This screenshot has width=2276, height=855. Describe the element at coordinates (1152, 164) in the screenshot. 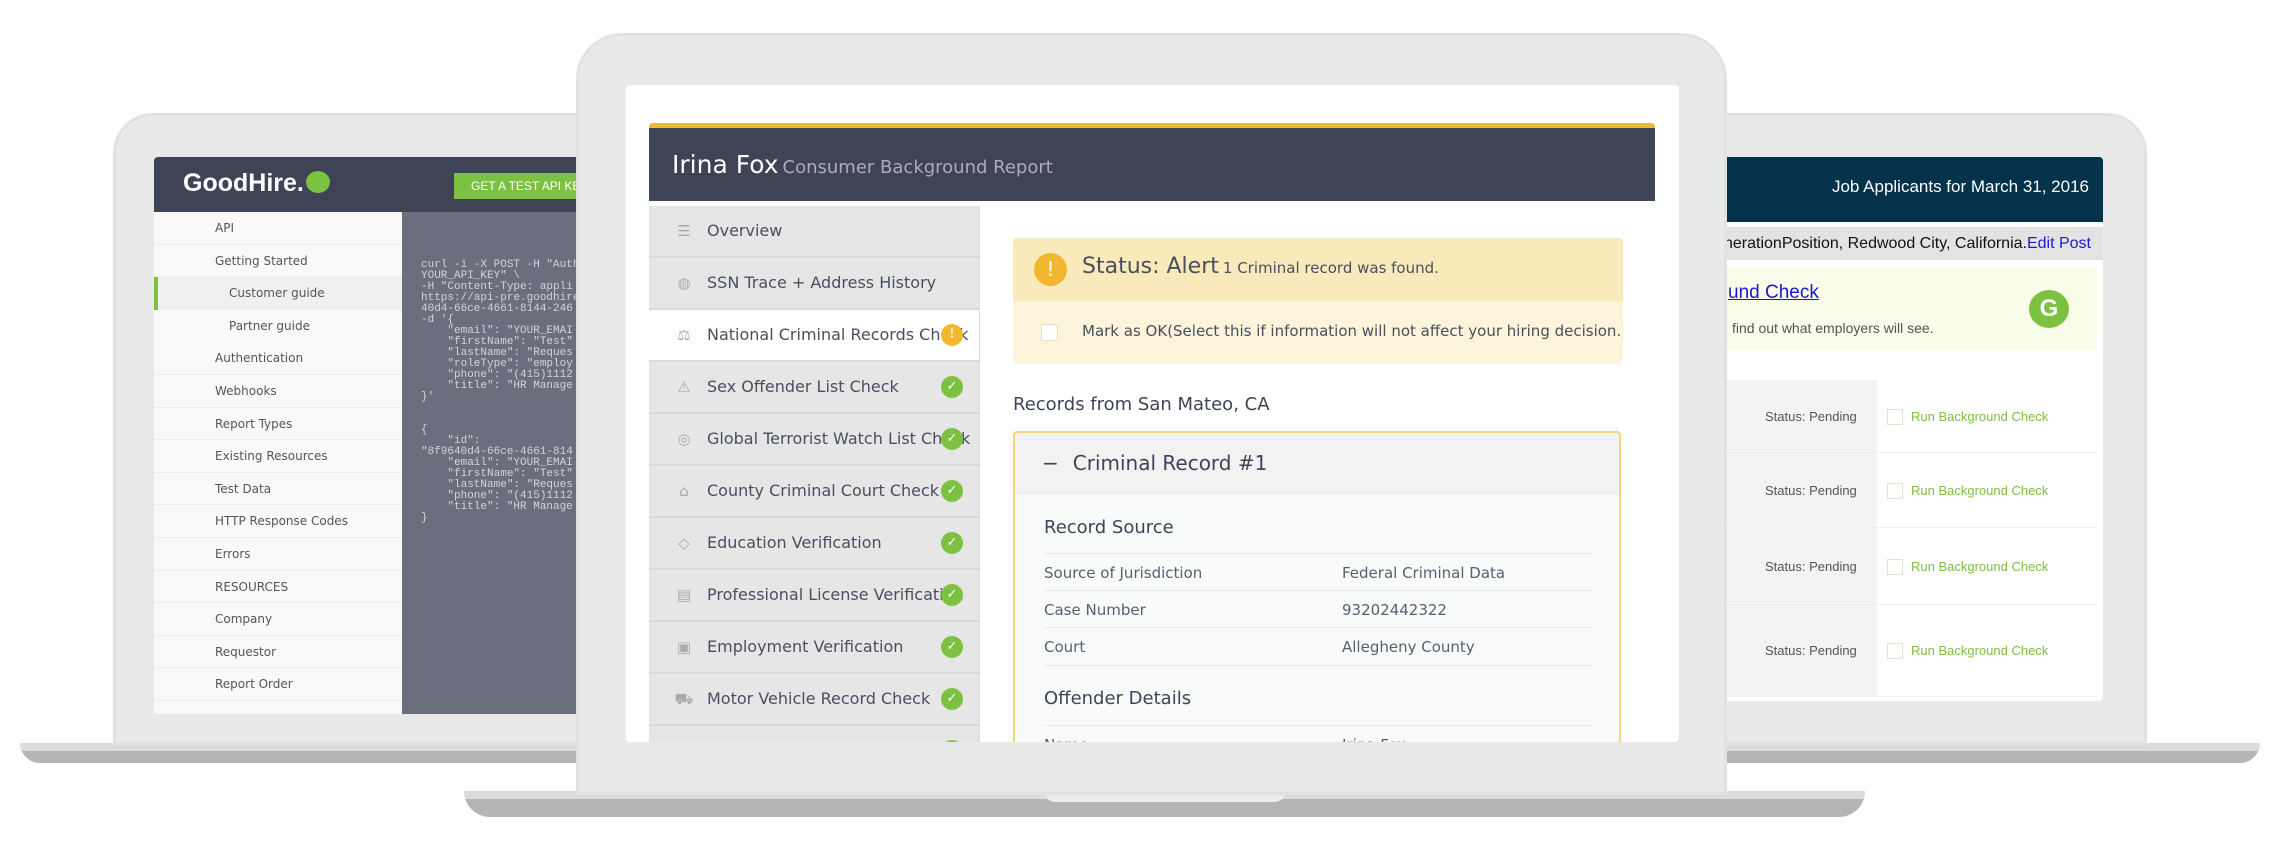

I see `report-header: Irina Fox Consumer Background Report` at that location.